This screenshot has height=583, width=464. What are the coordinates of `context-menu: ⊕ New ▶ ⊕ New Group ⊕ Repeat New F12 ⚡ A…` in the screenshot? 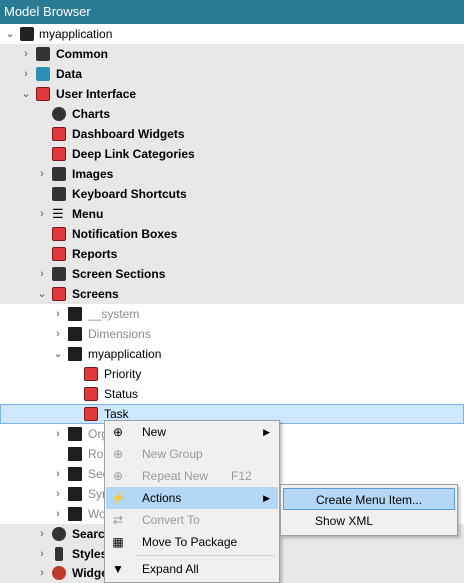 It's located at (192, 501).